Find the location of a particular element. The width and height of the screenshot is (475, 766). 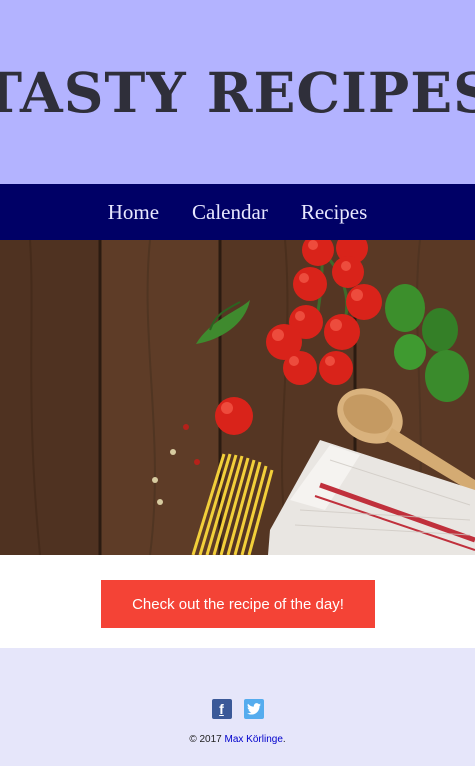

twitter-icon is located at coordinates (253, 709).